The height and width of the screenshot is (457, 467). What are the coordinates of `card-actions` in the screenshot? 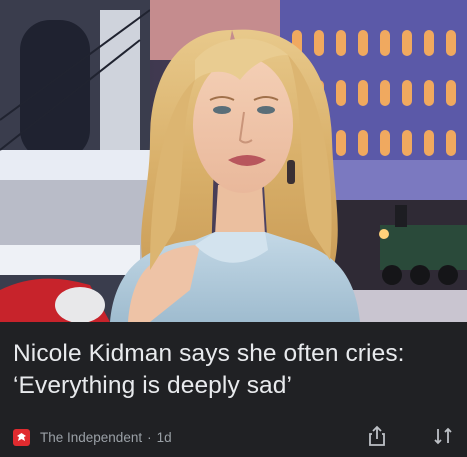 It's located at (410, 436).